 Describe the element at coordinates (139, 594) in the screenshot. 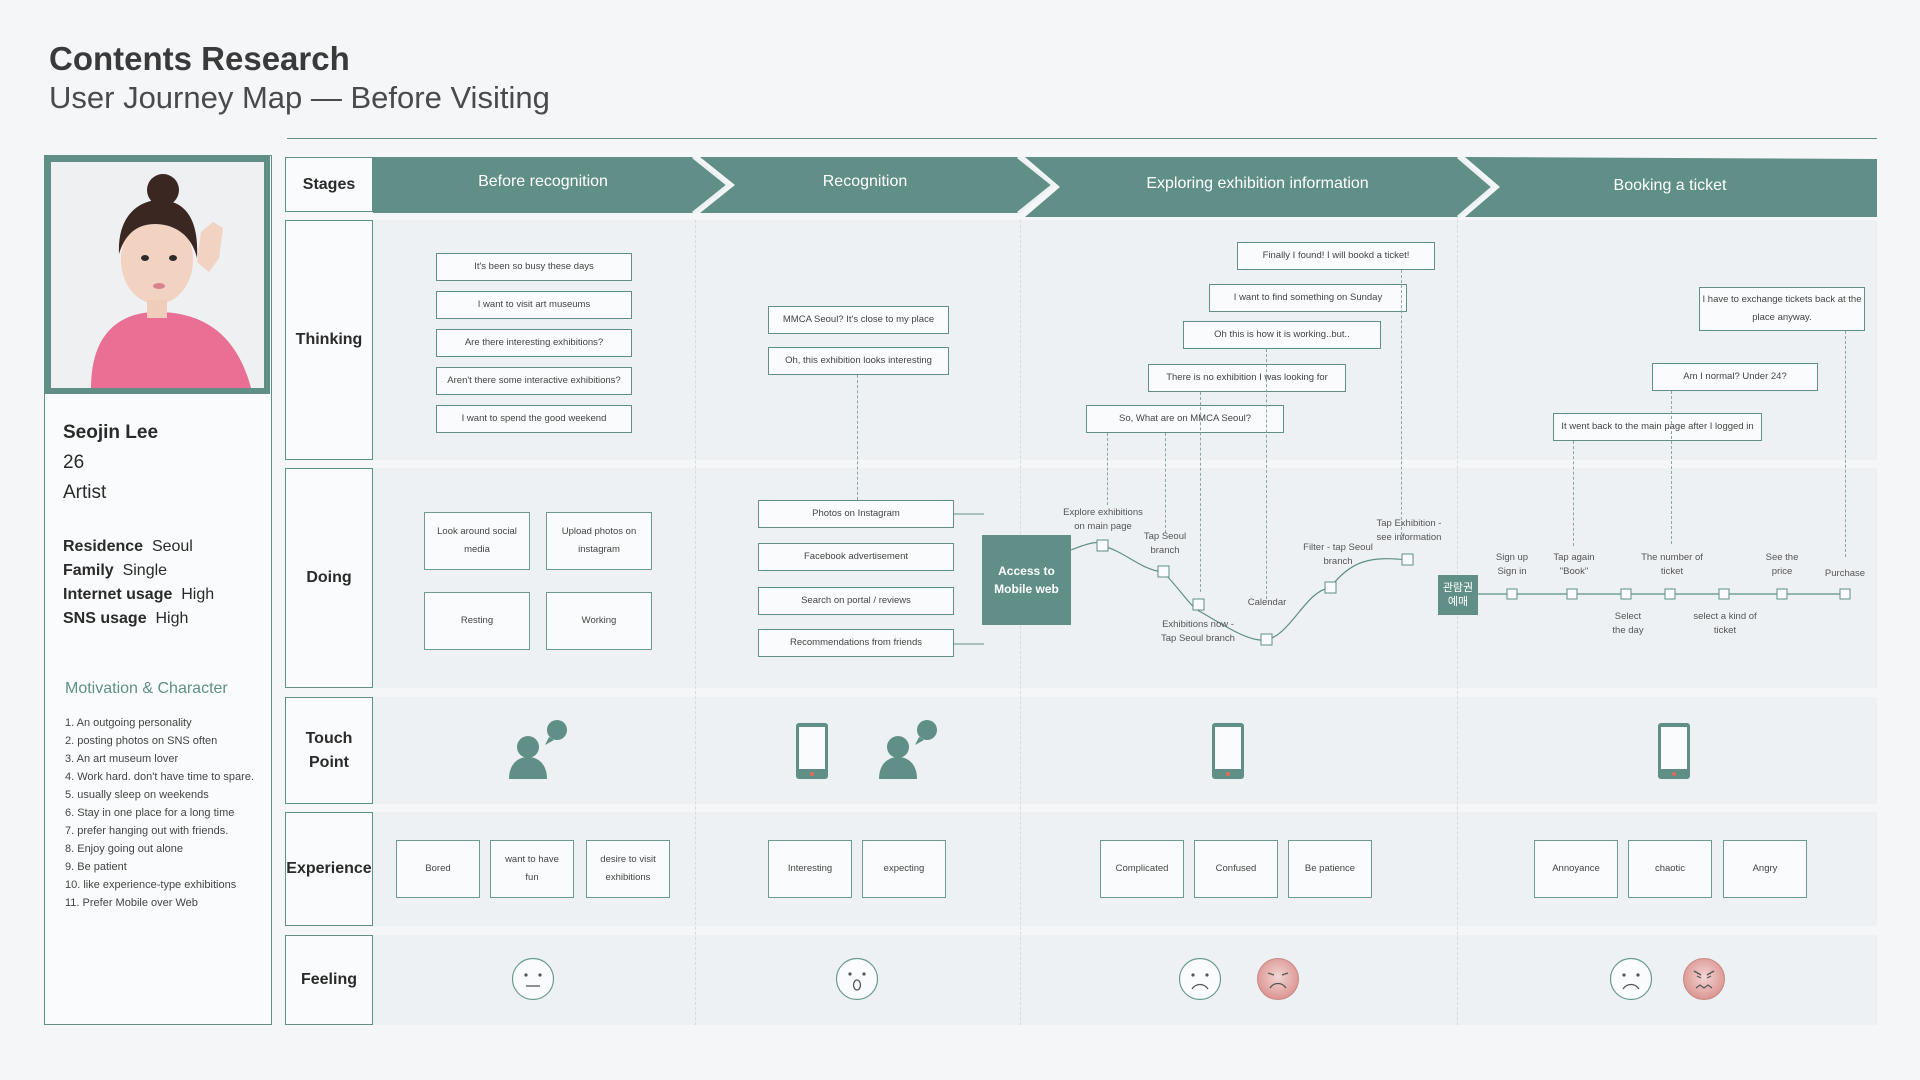

I see `persona-attr-internet: Internet usage High` at that location.